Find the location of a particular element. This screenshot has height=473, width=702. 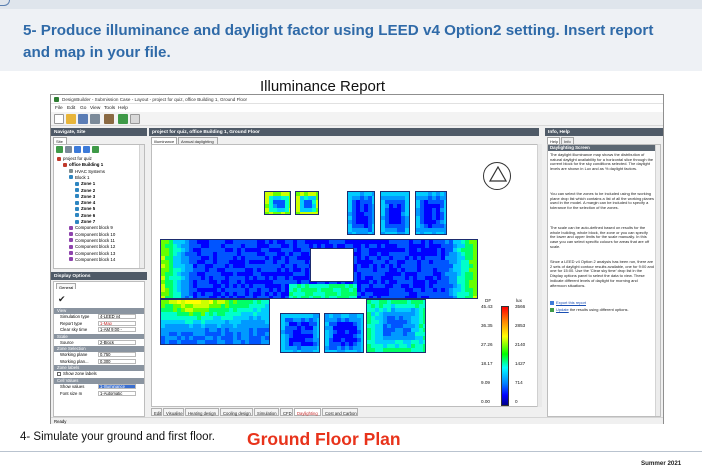

refresh-tree-icon is located at coordinates (95, 149).